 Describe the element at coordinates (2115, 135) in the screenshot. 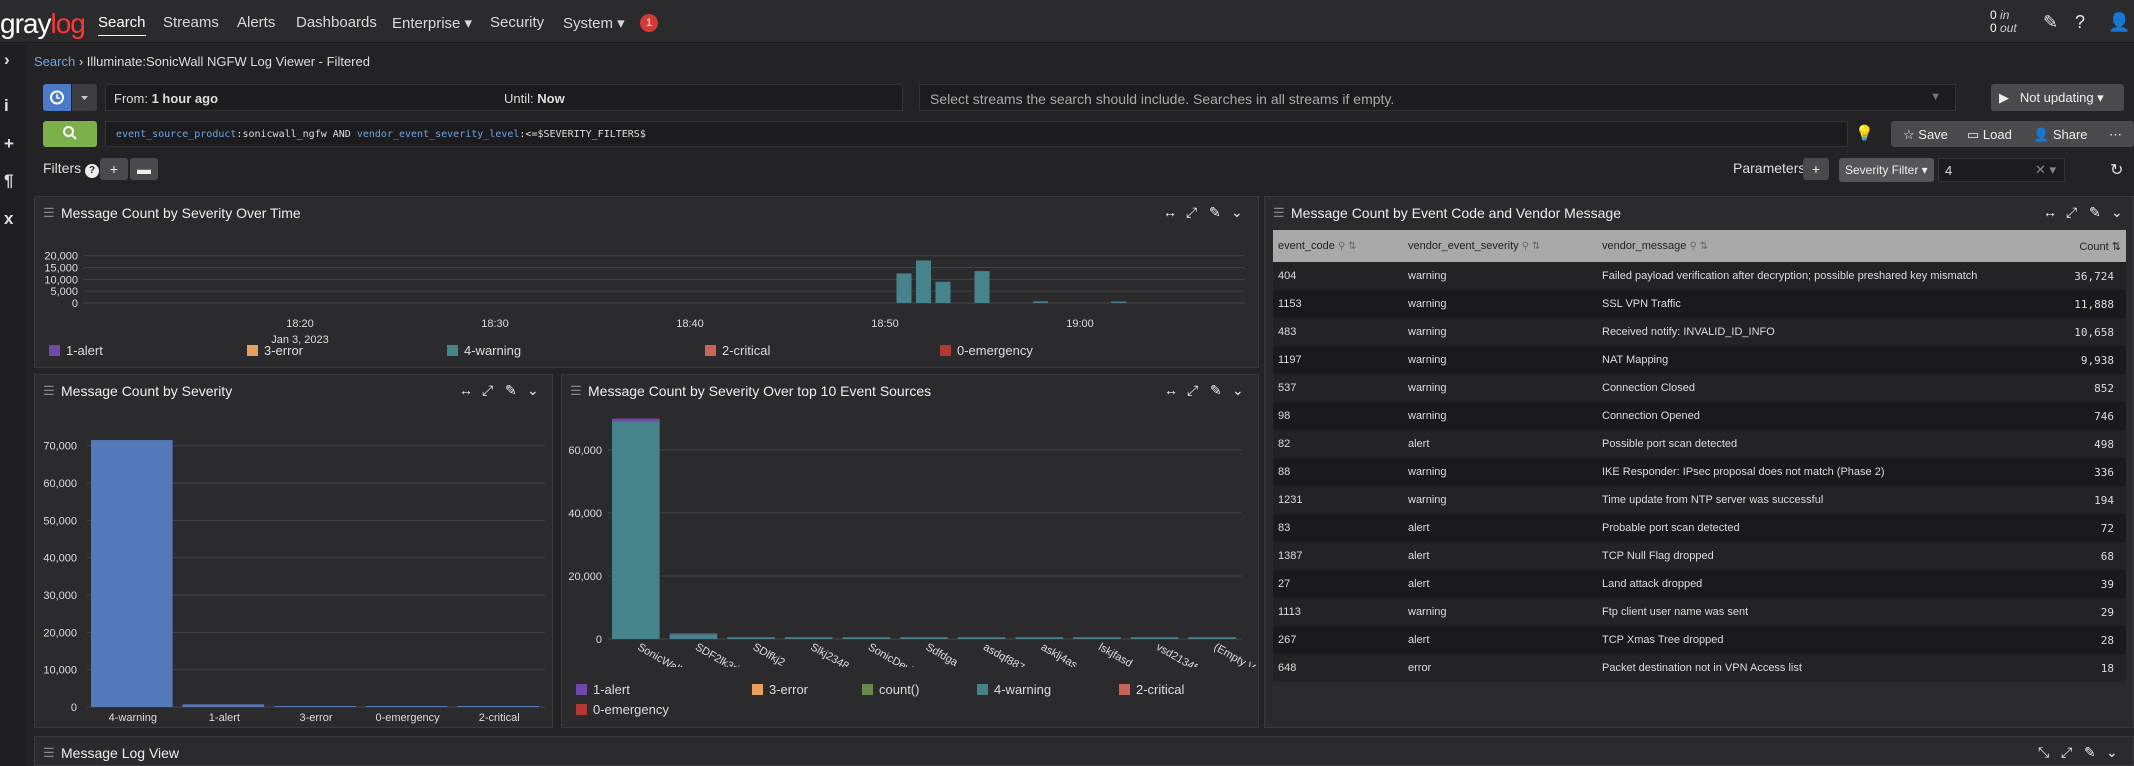

I see `more-actions-icon: ⋯` at that location.